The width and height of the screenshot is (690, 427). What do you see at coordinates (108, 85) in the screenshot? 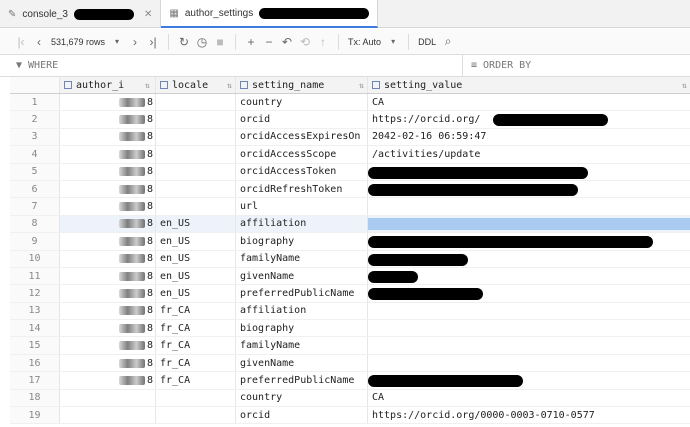
I see `column-header-author: author_i ⇅` at bounding box center [108, 85].